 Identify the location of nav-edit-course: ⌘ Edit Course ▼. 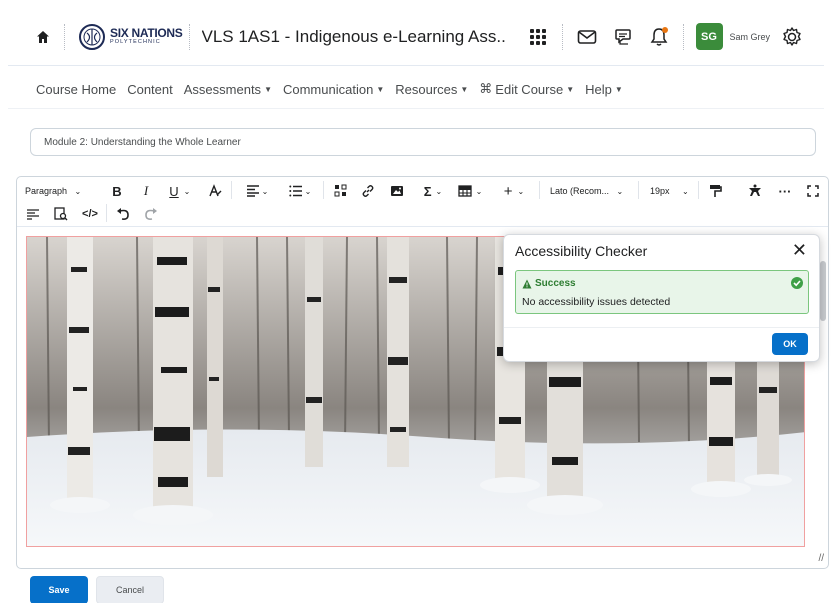
(526, 89).